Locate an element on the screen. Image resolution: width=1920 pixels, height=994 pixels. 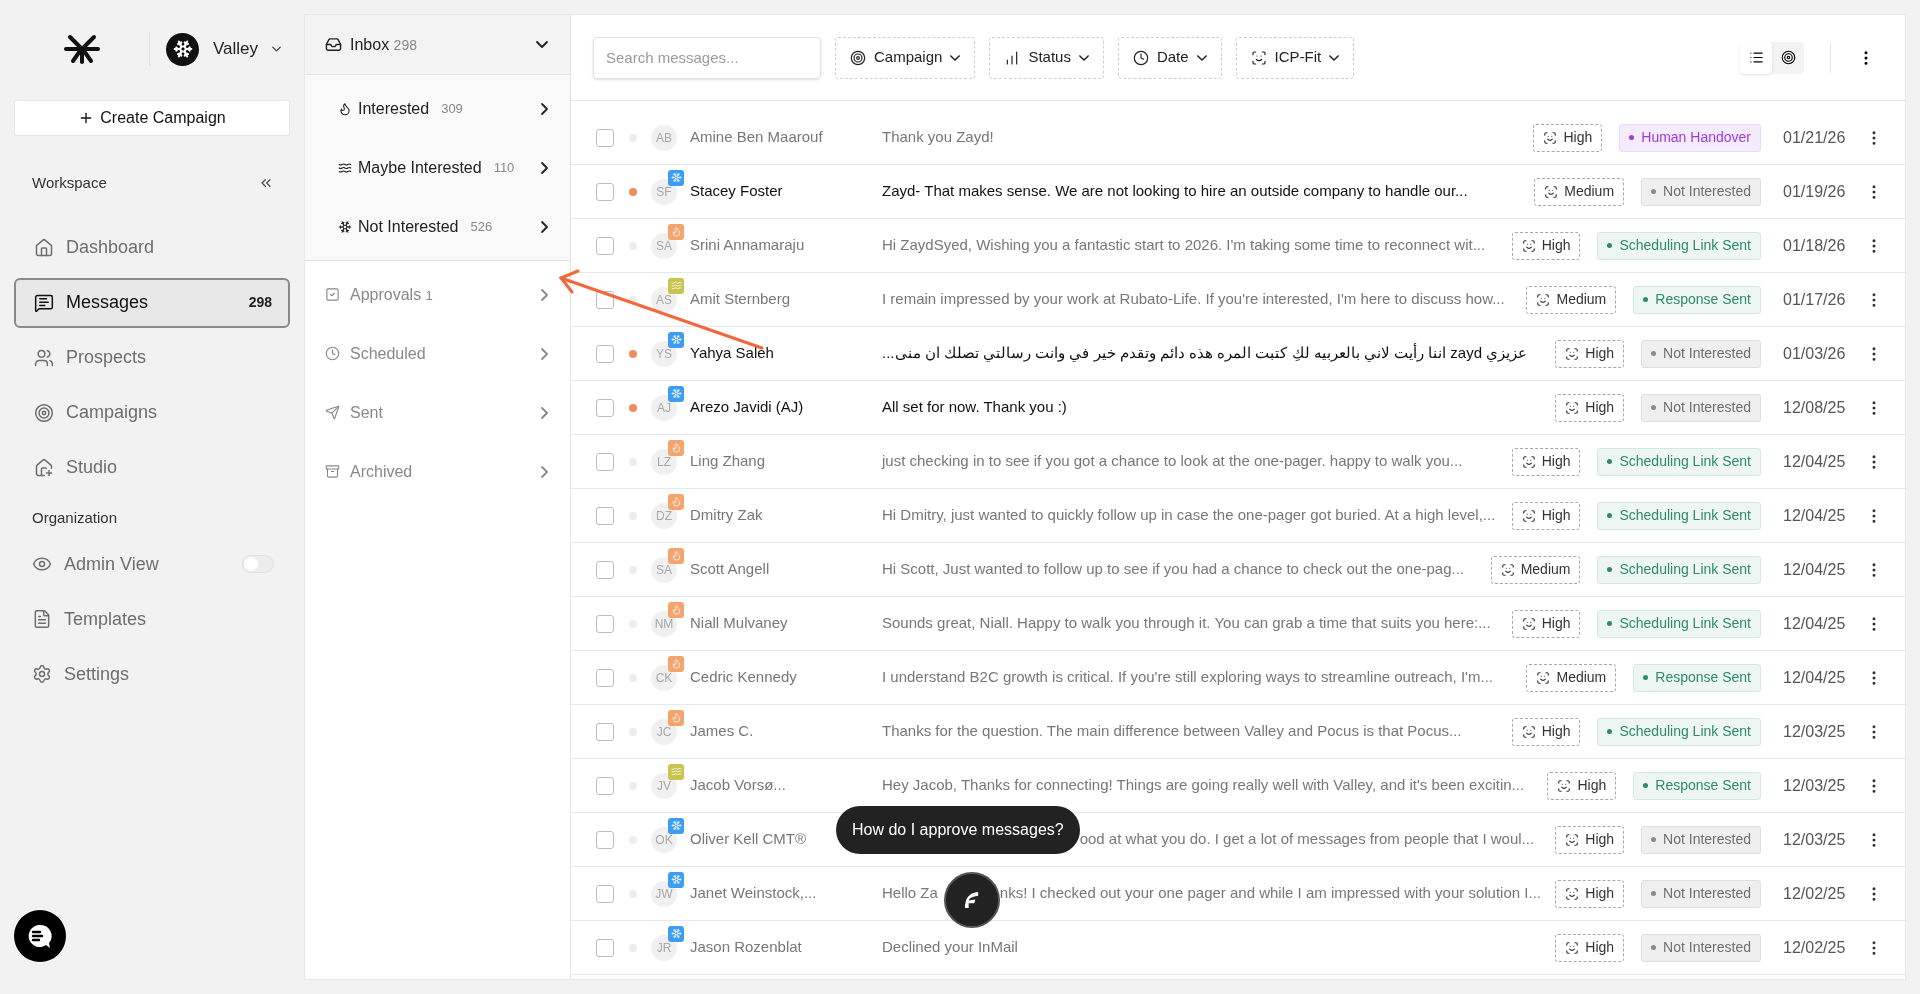
avatar: SA is located at coordinates (664, 569).